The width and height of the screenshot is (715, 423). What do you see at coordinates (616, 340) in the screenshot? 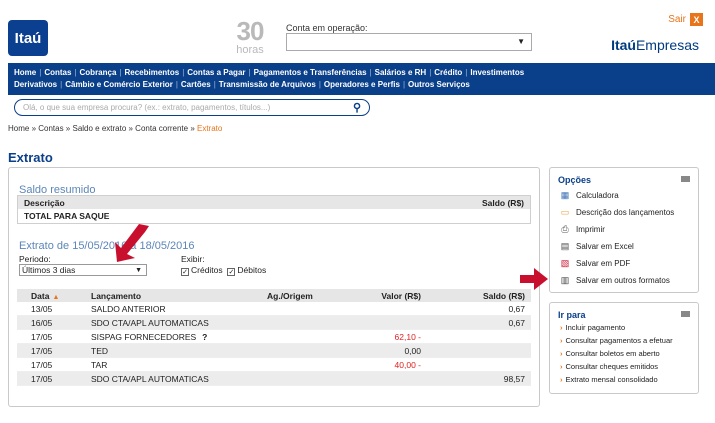
I see `irpara-link: › Consultar pagamentos a efetuar` at bounding box center [616, 340].